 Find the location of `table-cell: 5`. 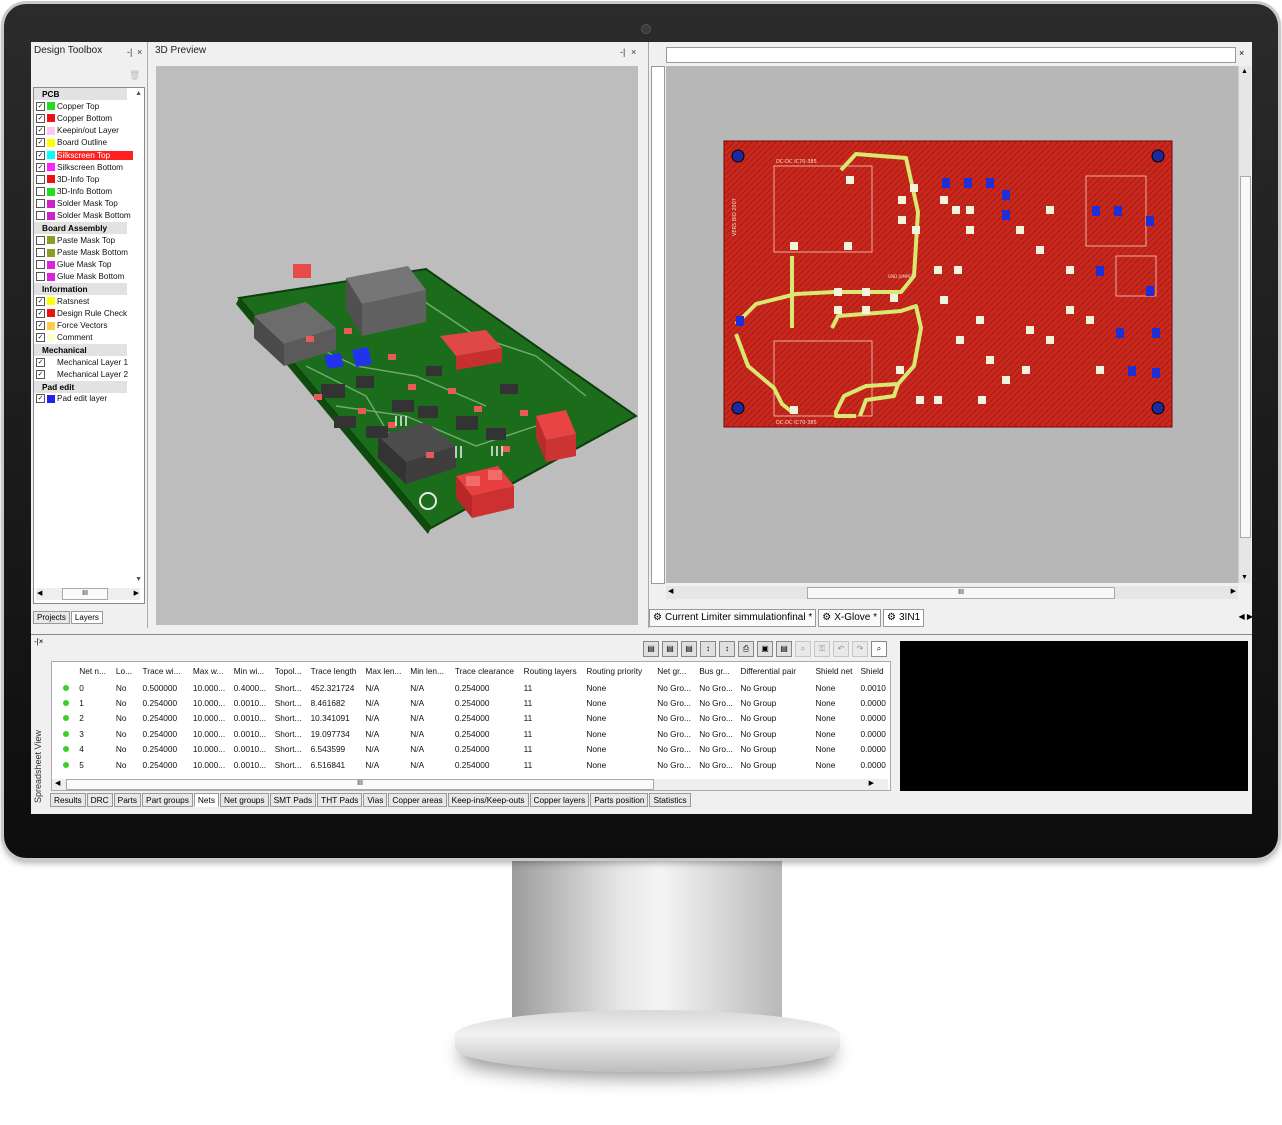

table-cell: 5 is located at coordinates (95, 764).